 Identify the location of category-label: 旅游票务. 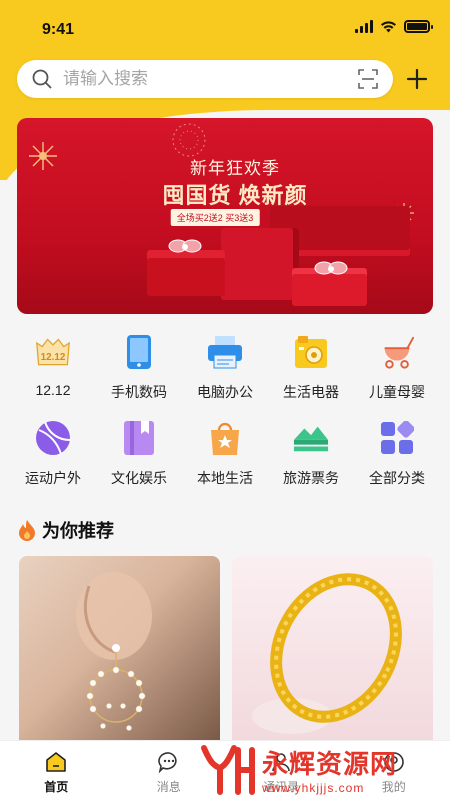
(311, 478).